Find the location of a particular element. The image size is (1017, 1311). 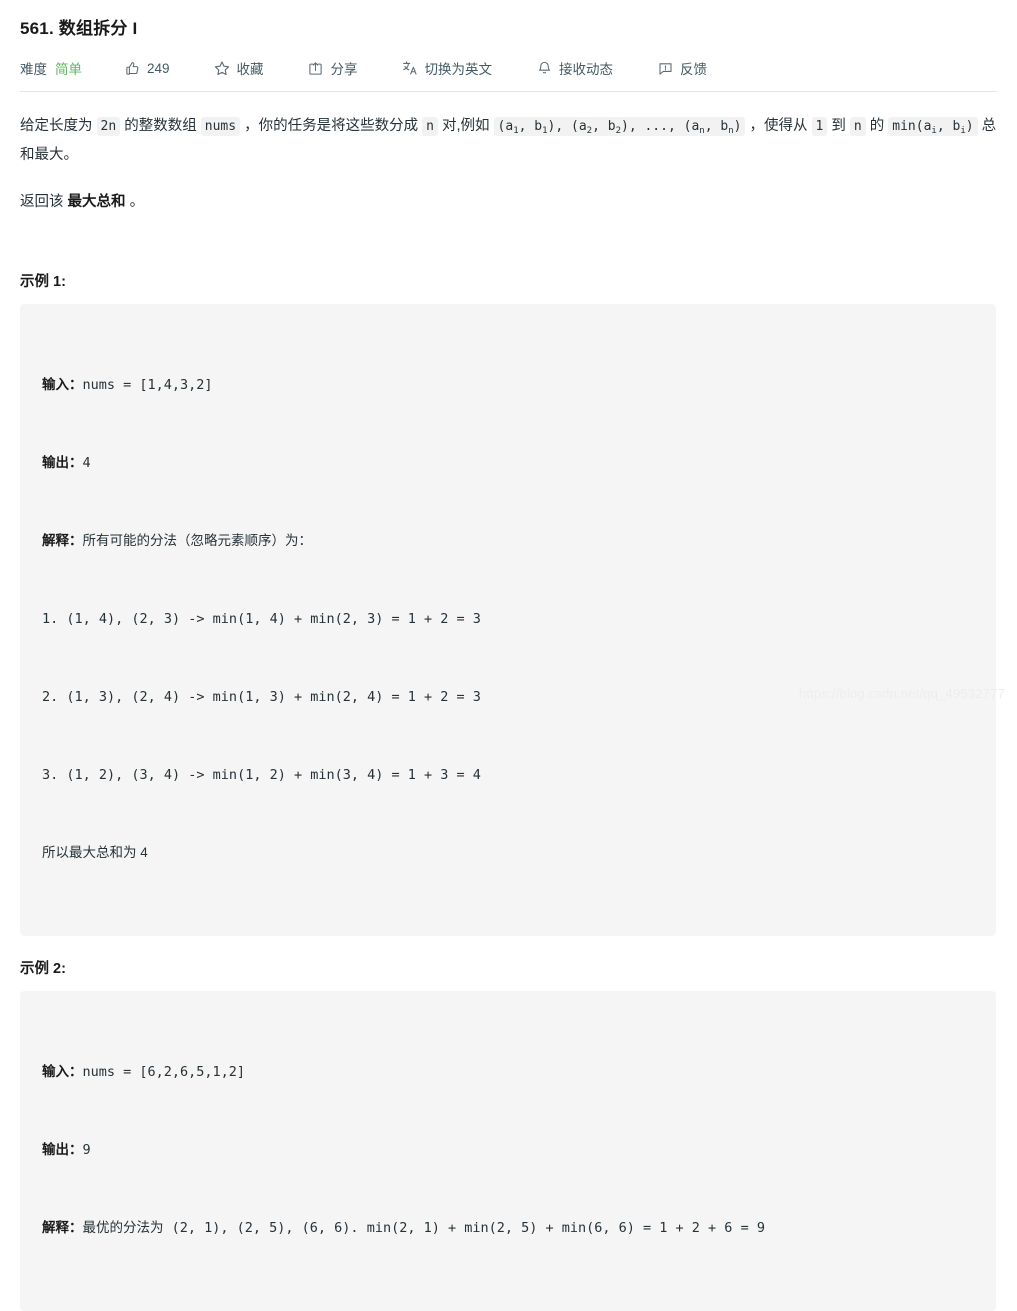

desc-text: ，你的任务是将这些数分成 is located at coordinates (331, 126).